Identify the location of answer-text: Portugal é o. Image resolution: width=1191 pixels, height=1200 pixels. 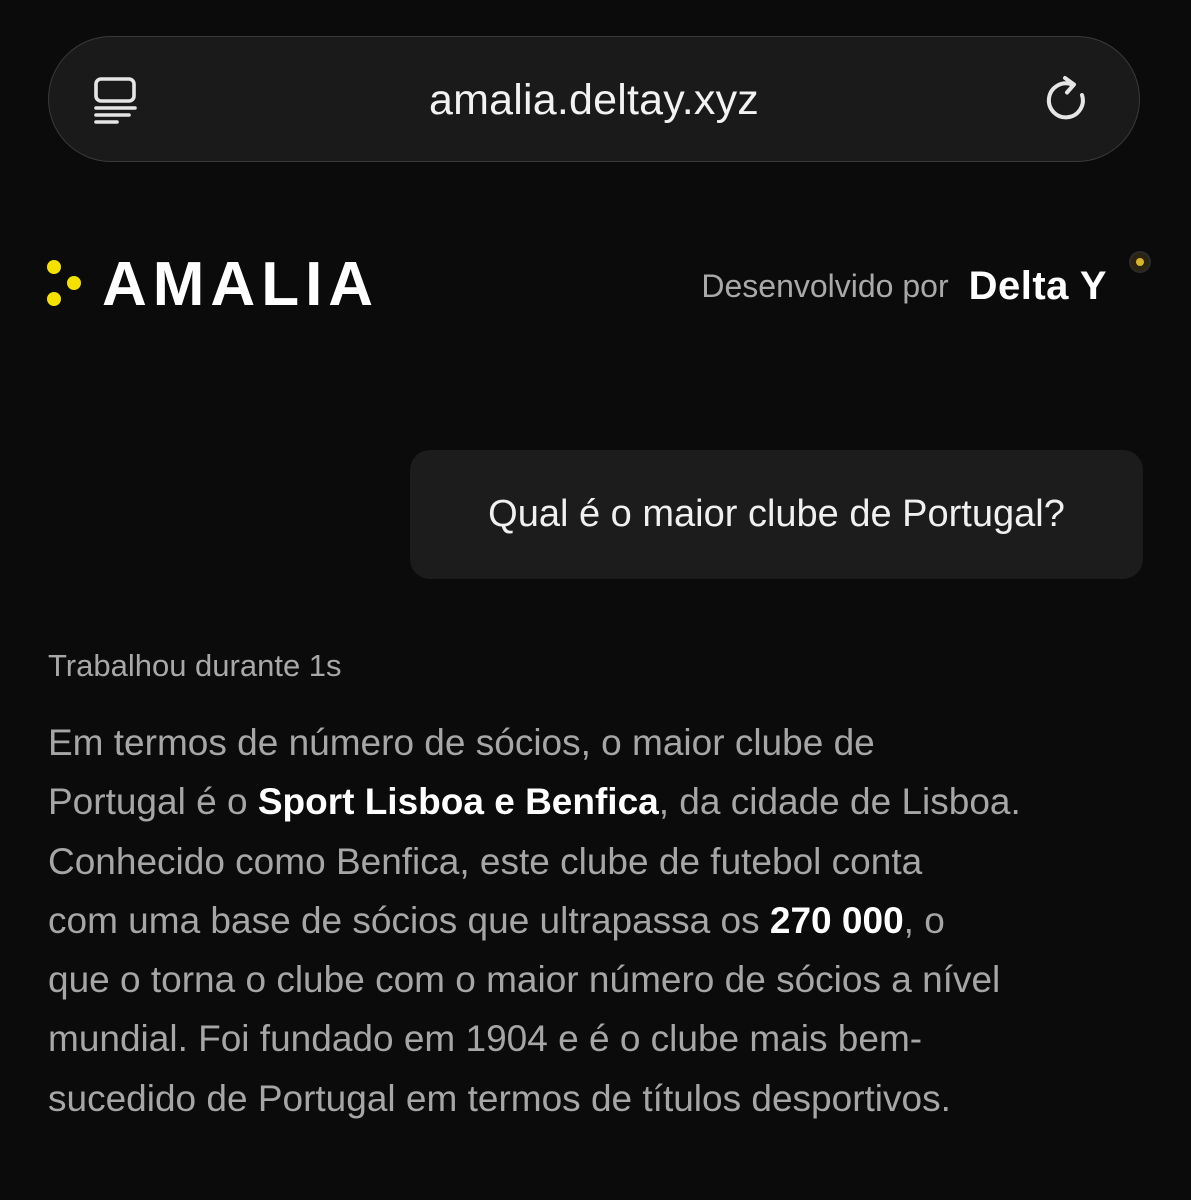
(153, 802).